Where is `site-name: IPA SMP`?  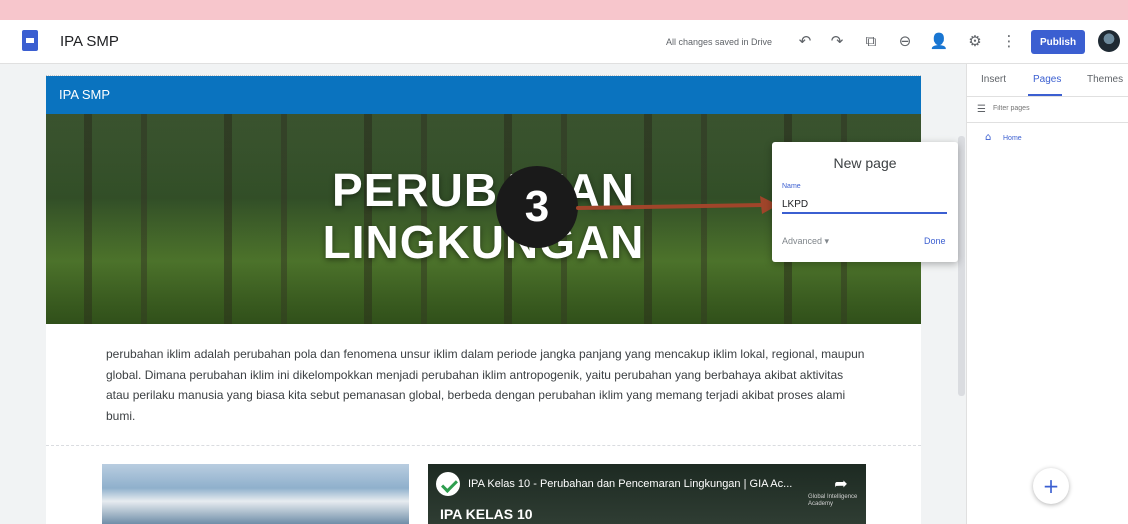
site-name: IPA SMP is located at coordinates (84, 94).